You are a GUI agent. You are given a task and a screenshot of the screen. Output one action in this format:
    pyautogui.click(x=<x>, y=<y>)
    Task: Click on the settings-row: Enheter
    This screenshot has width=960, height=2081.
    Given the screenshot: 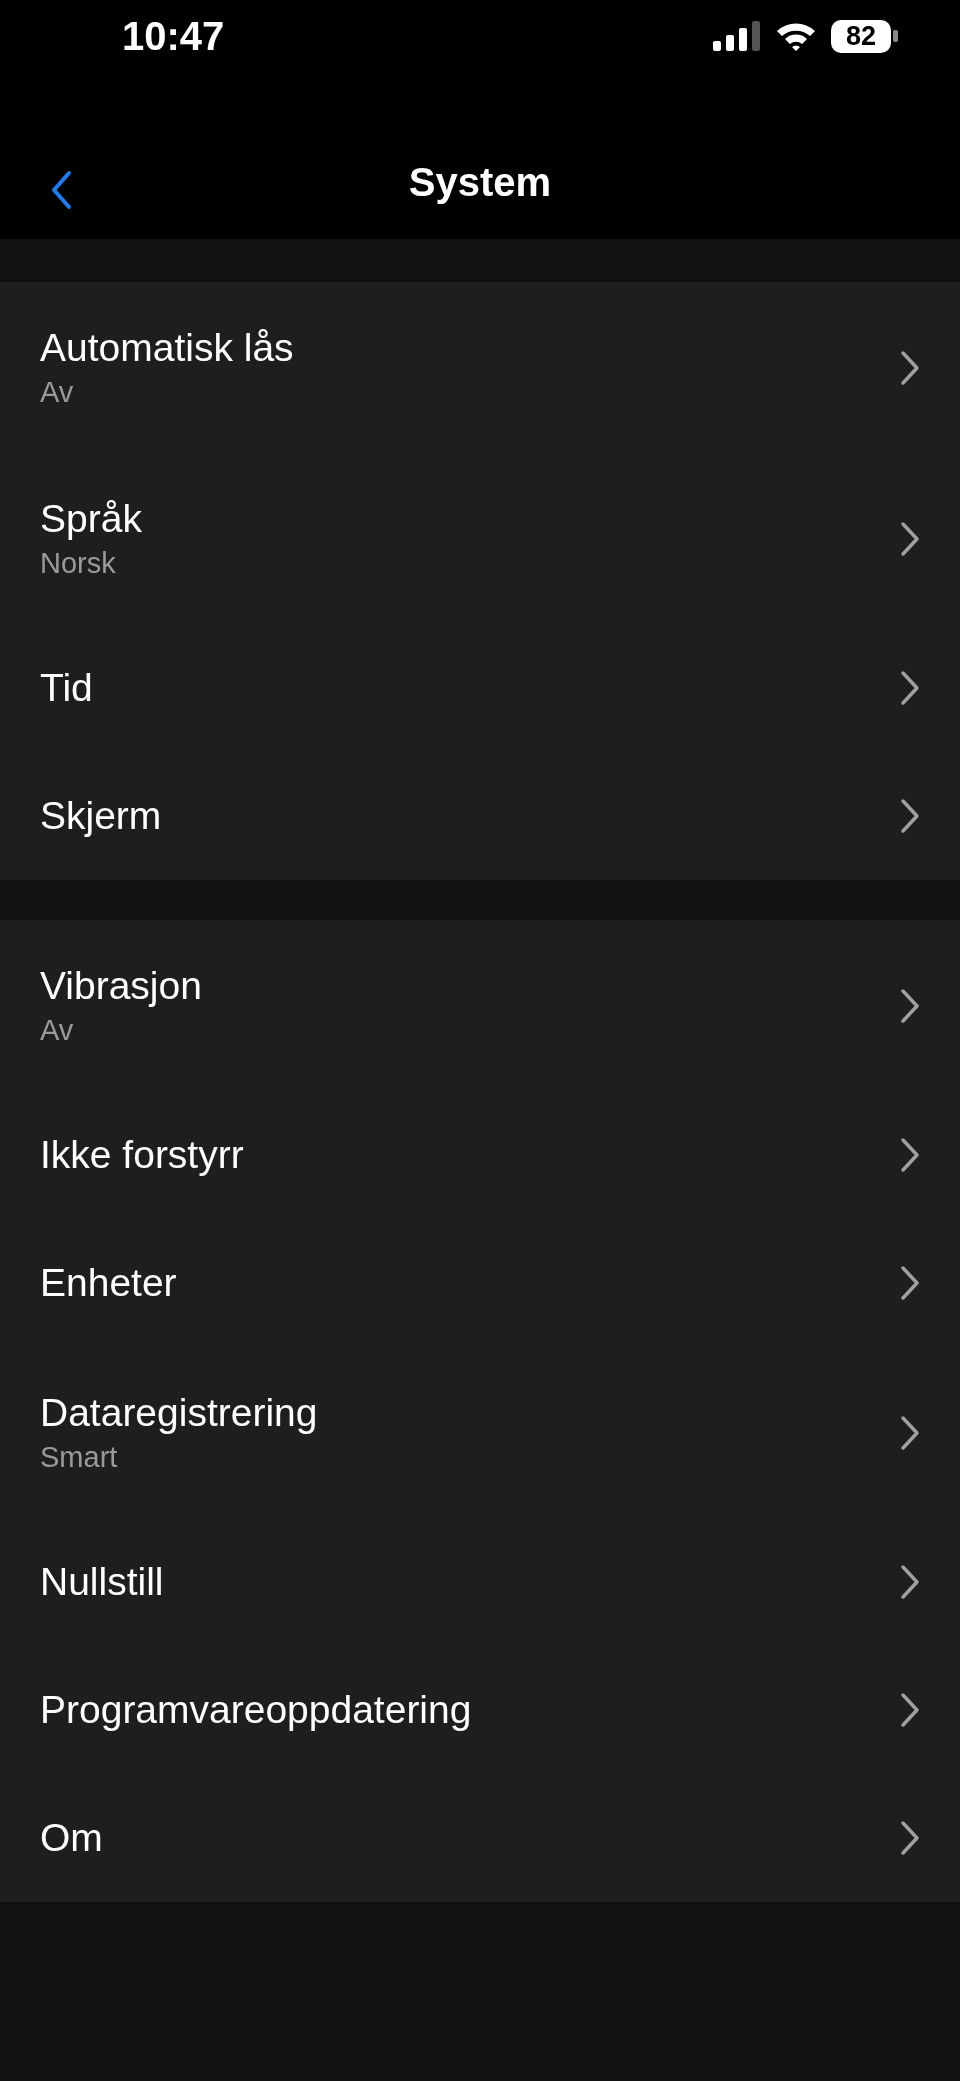 What is the action you would take?
    pyautogui.click(x=480, y=1283)
    